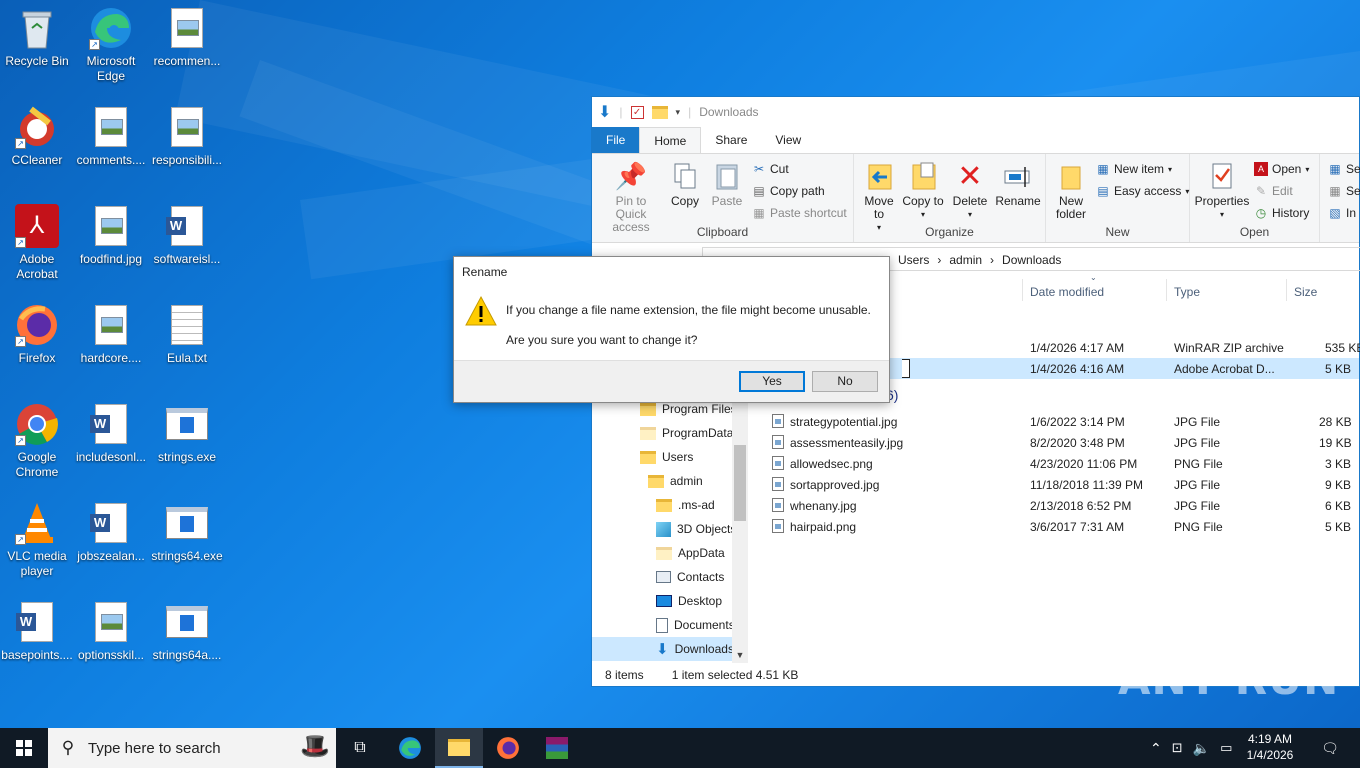 The image size is (1360, 768). I want to click on properties-check-icon: ✓, so click(637, 112).